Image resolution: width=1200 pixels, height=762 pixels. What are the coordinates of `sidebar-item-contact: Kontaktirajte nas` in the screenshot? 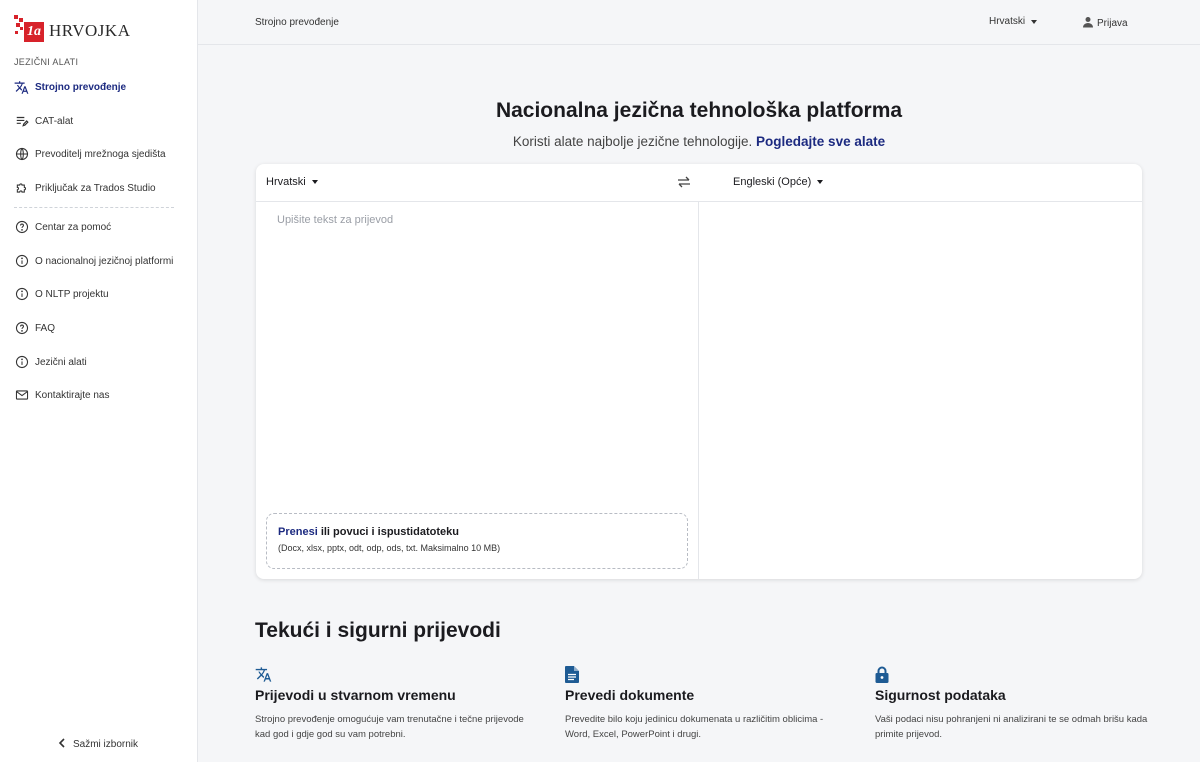 It's located at (62, 395).